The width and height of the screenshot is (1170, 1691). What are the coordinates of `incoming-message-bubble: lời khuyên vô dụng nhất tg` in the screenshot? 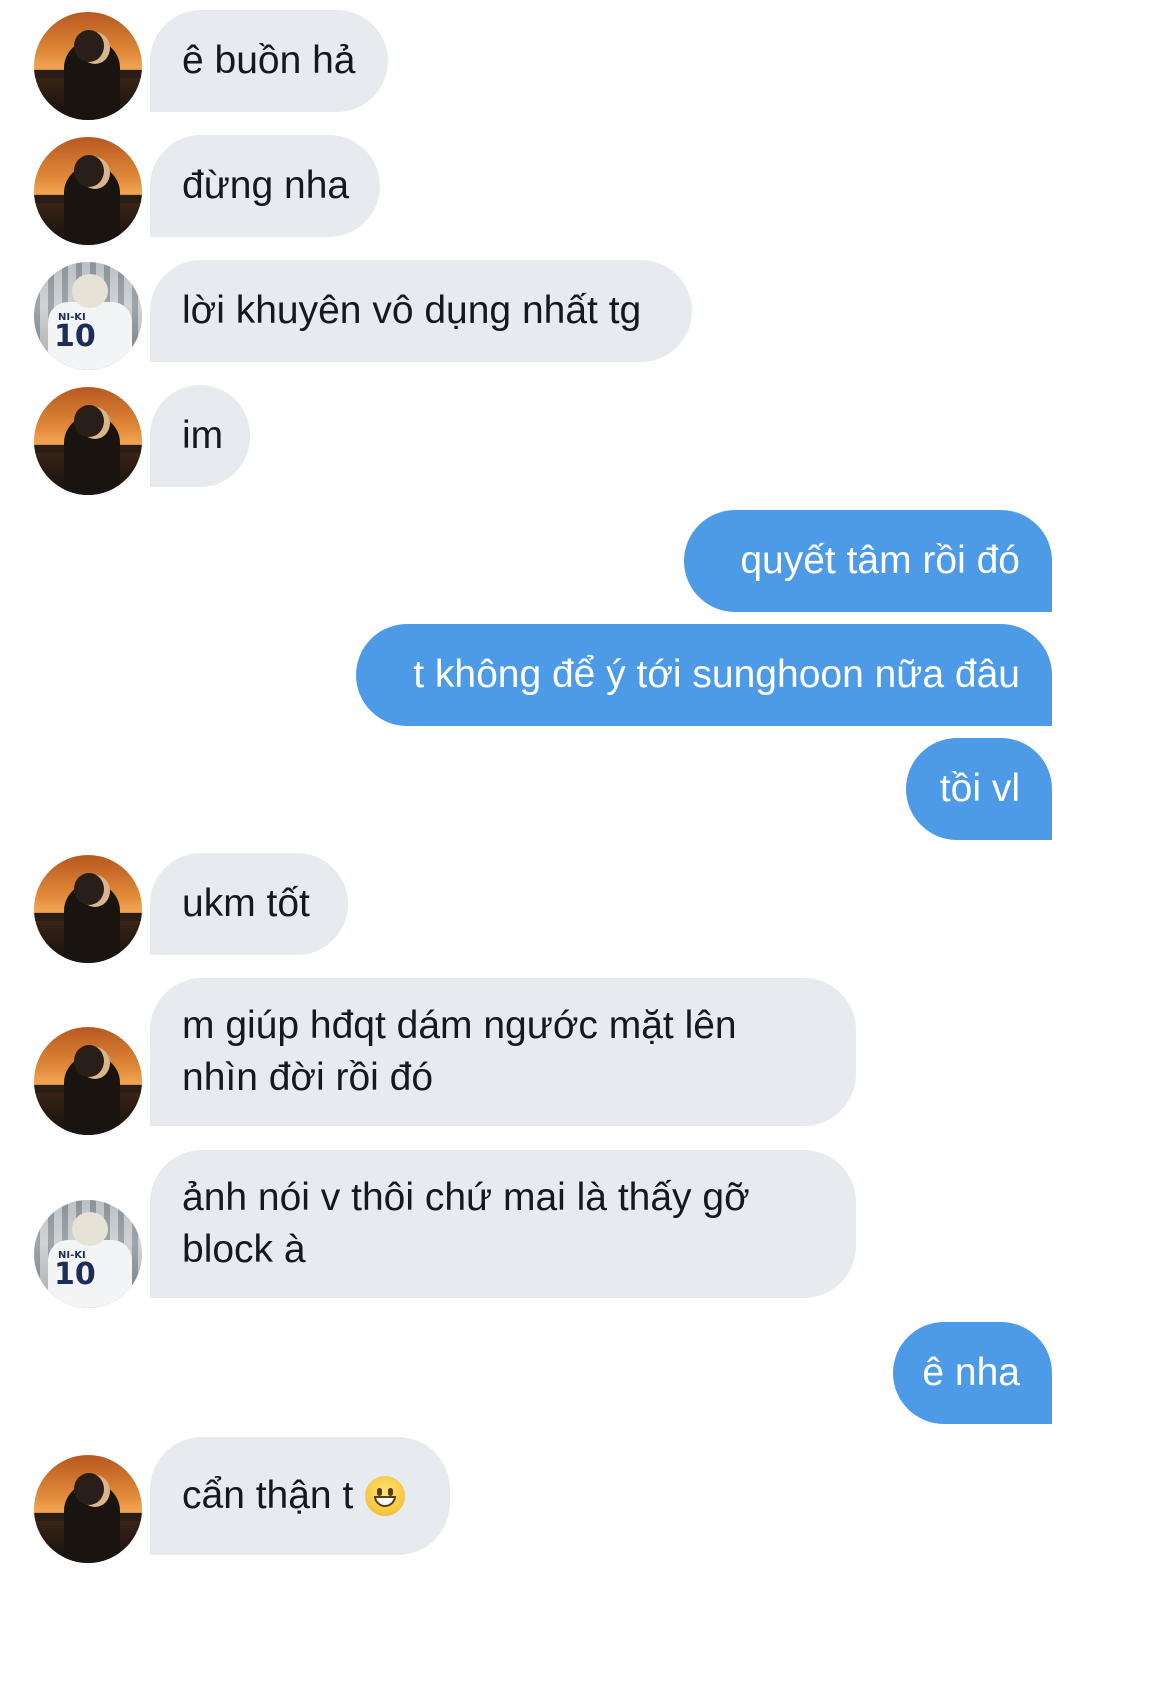 It's located at (421, 311).